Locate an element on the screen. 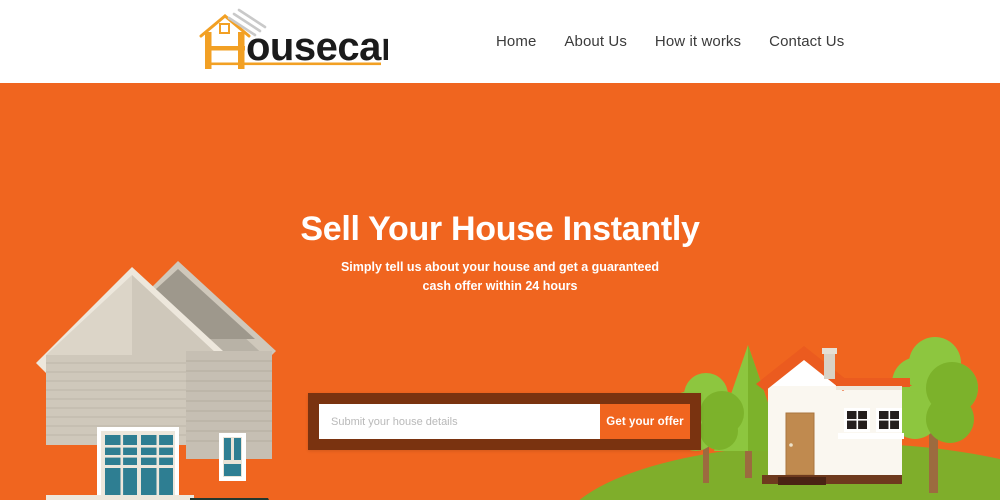  hero-headline: Sell Your House Instantly is located at coordinates (500, 229).